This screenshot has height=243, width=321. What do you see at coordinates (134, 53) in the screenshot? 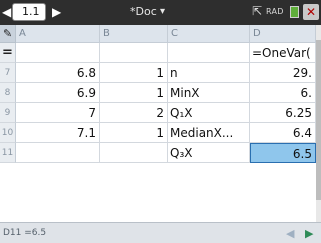
I see `formula-cell-b` at bounding box center [134, 53].